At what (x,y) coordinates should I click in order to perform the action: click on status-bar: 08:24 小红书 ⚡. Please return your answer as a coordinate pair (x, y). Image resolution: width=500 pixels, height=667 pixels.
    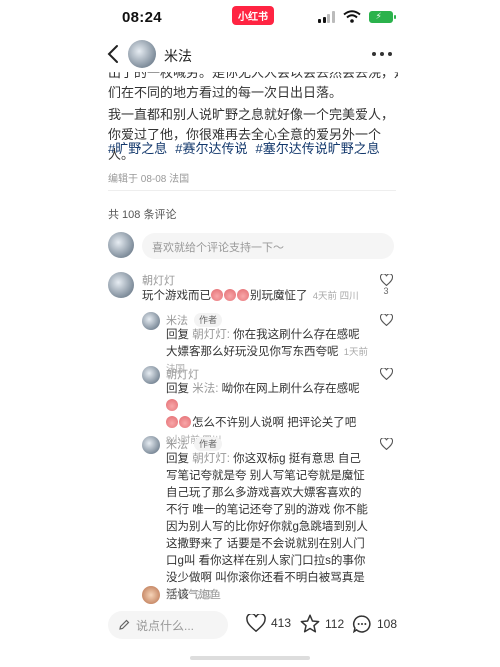
    Looking at the image, I should click on (250, 18).